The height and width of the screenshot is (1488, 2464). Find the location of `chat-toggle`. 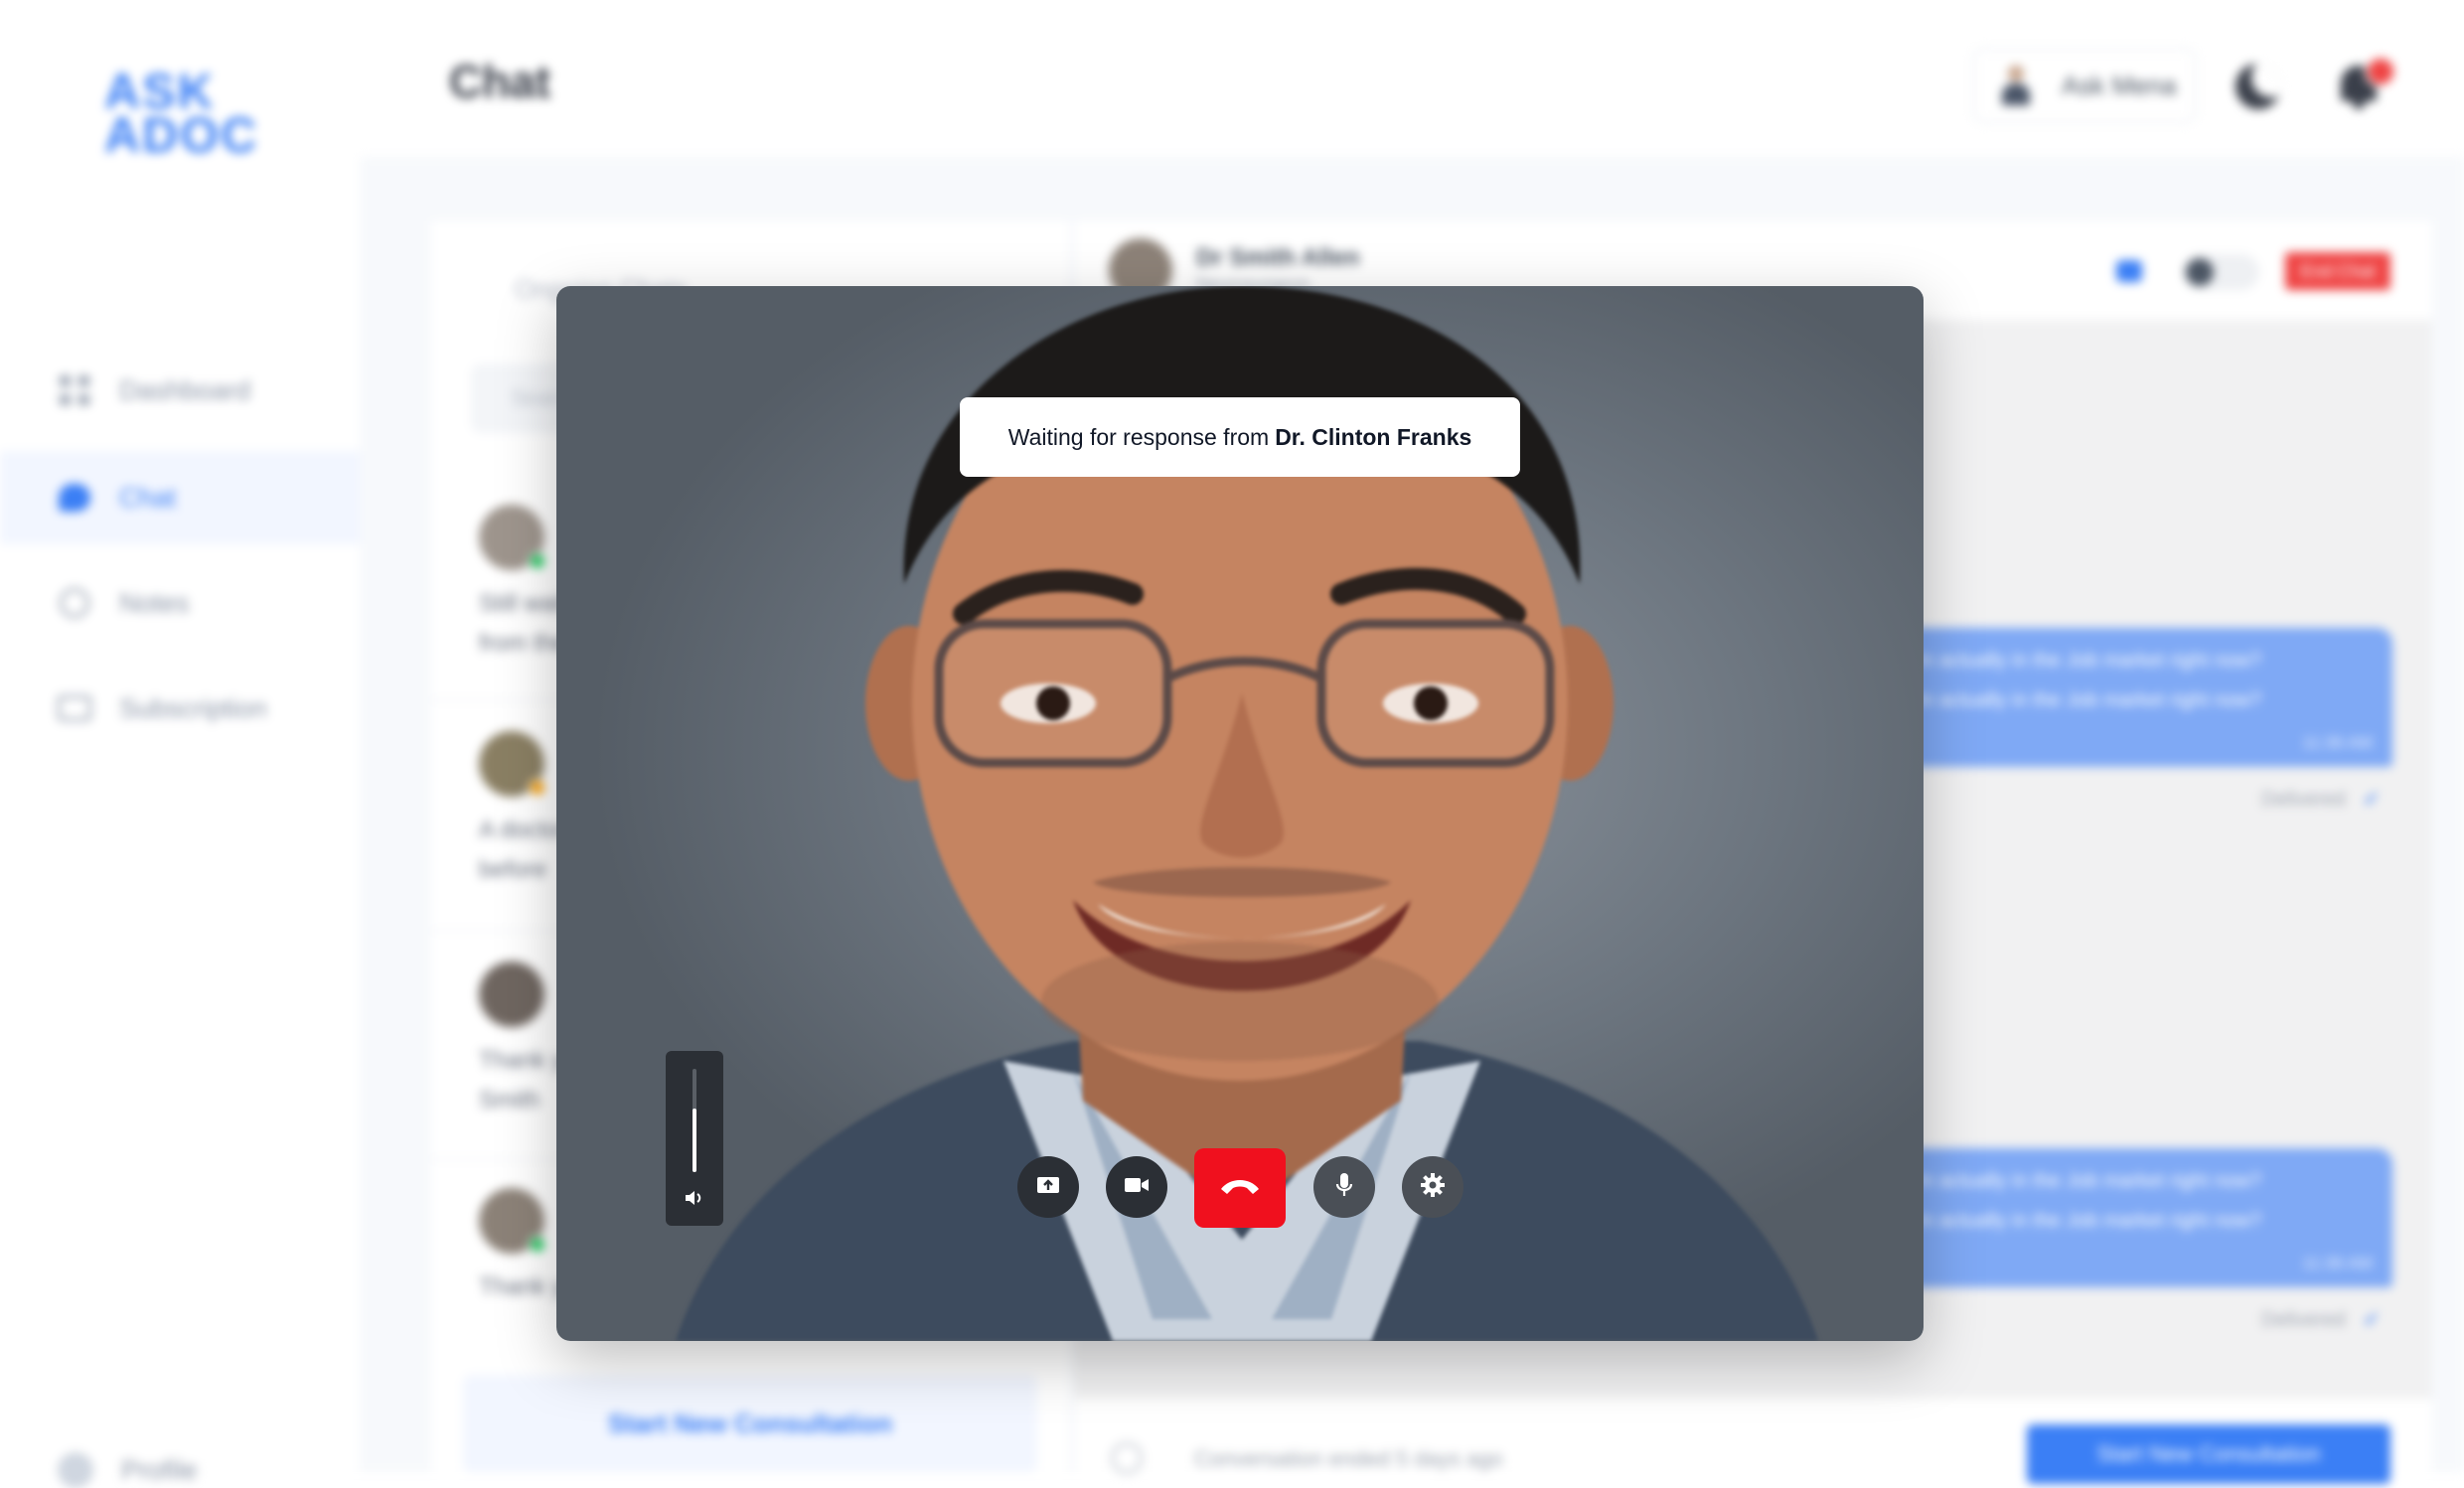

chat-toggle is located at coordinates (2220, 272).